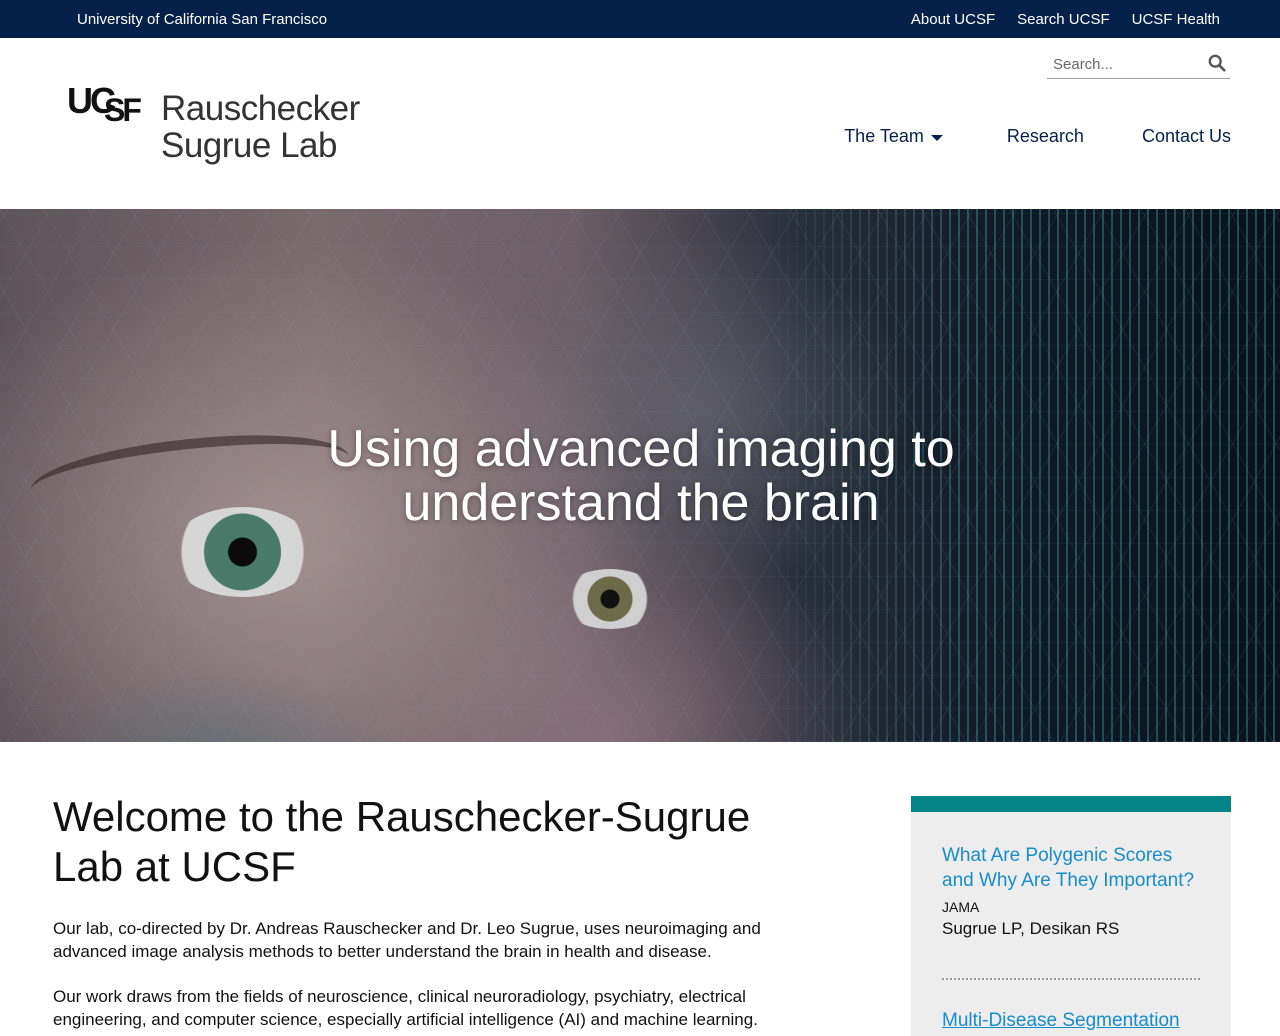  I want to click on publication-card: Multi-Disease Segmentation, so click(1071, 1020).